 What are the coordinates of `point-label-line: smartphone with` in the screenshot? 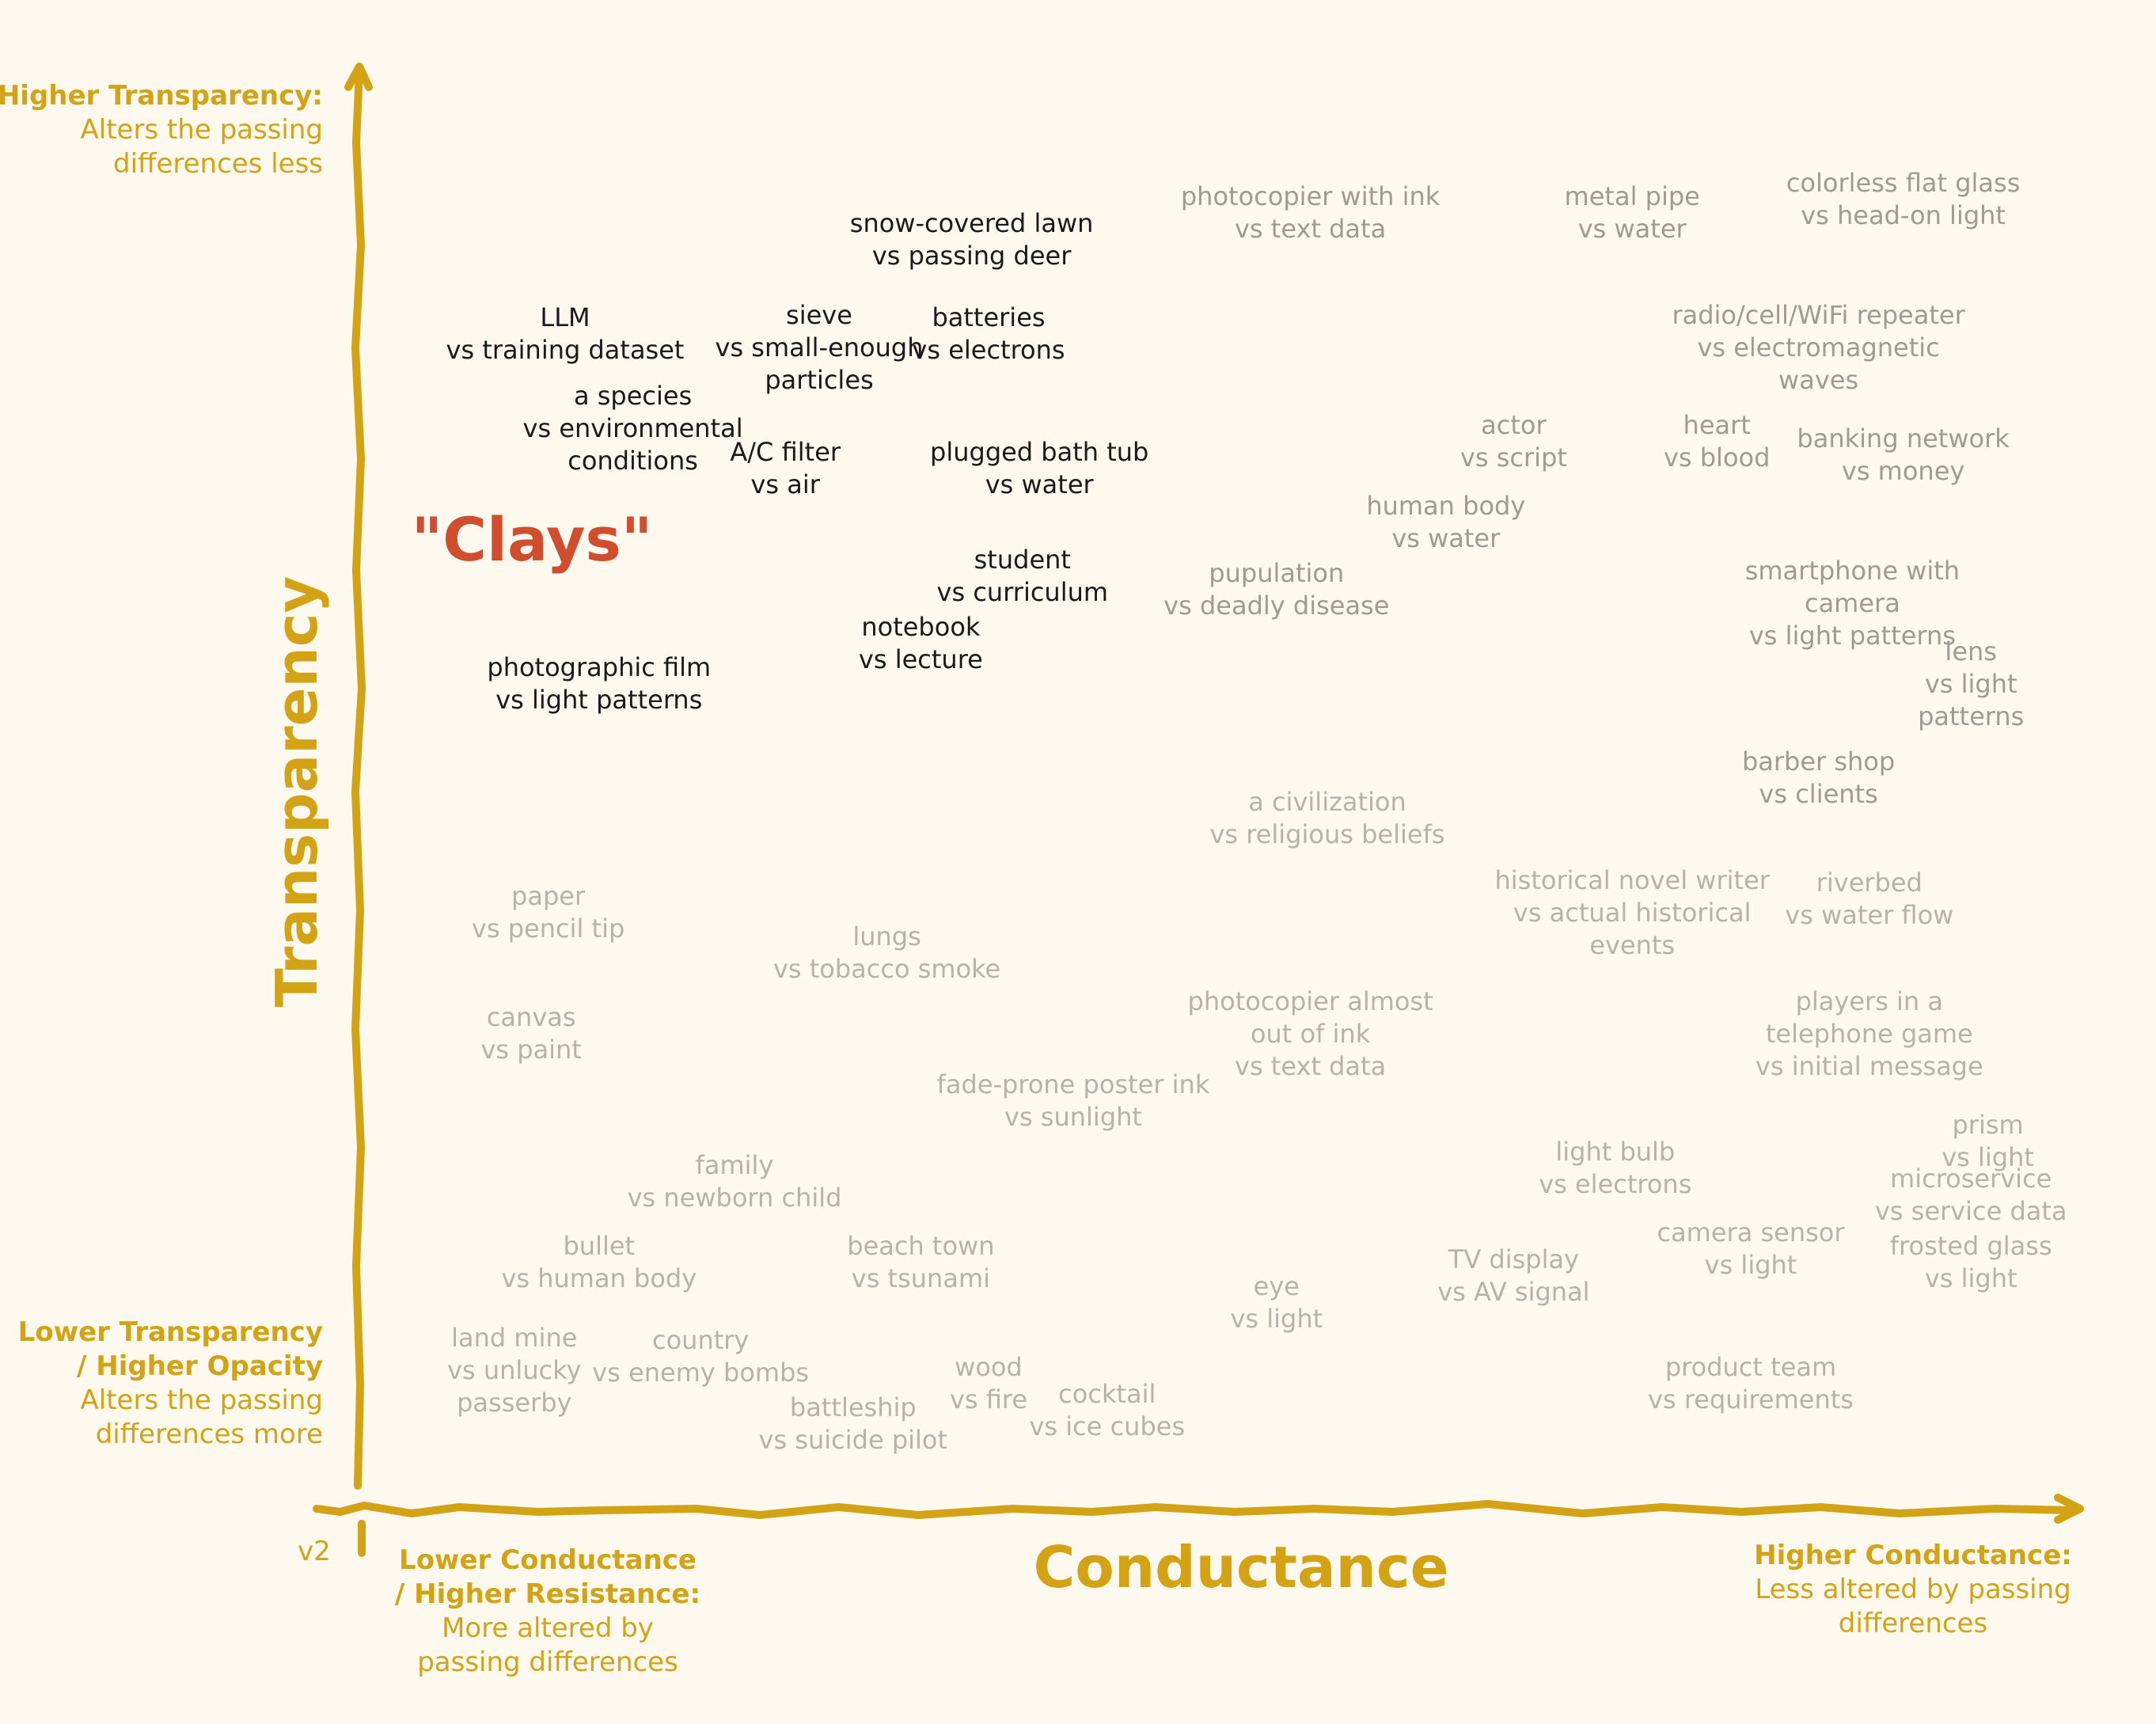 It's located at (1852, 570).